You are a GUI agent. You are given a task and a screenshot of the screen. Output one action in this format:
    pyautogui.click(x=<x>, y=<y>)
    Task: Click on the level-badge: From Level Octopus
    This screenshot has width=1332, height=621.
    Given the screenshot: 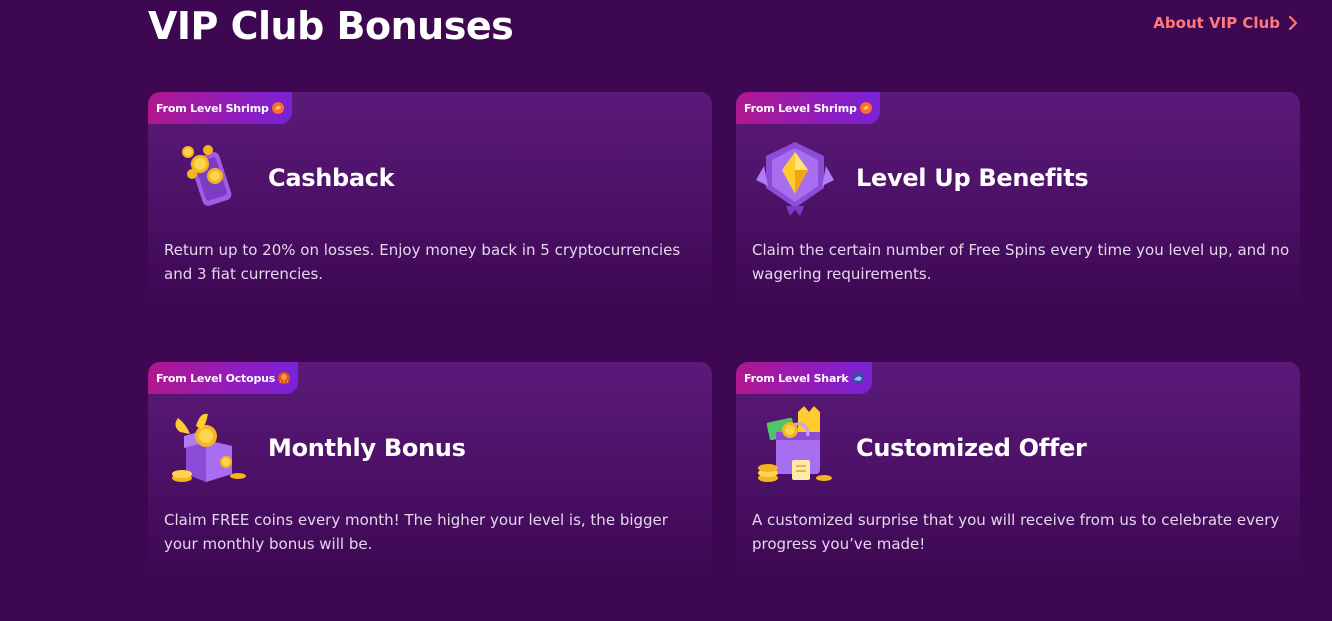 What is the action you would take?
    pyautogui.click(x=223, y=378)
    